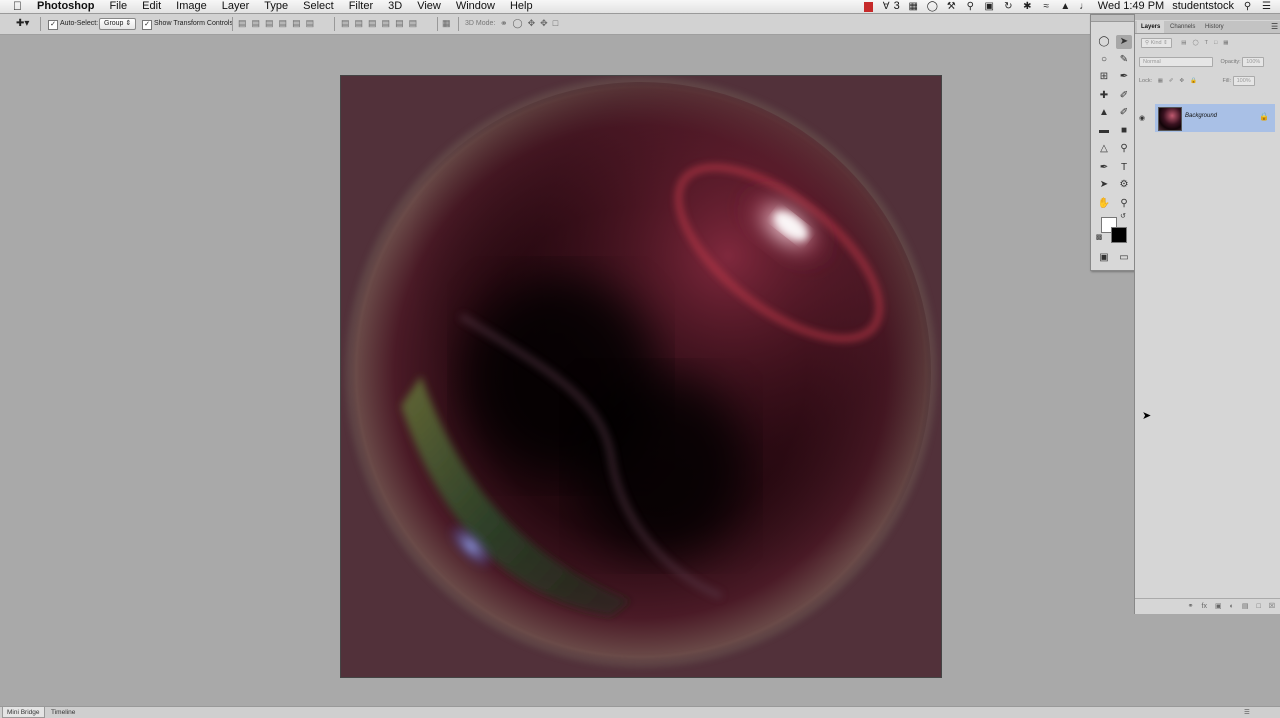 The image size is (1280, 718). I want to click on move-tool-icon: ➤, so click(1124, 42).